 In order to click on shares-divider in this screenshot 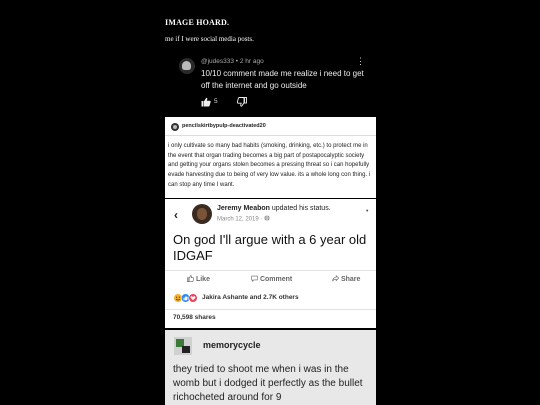, I will do `click(270, 309)`.